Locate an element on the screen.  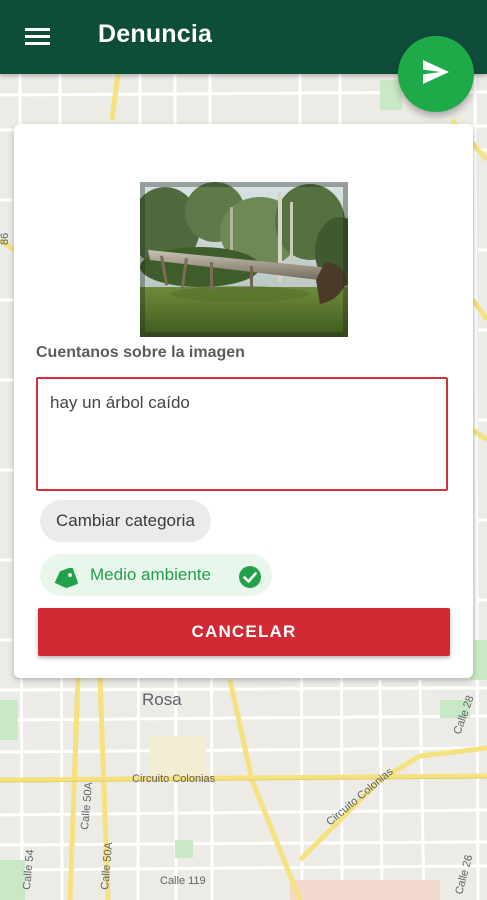
report-photo is located at coordinates (244, 259).